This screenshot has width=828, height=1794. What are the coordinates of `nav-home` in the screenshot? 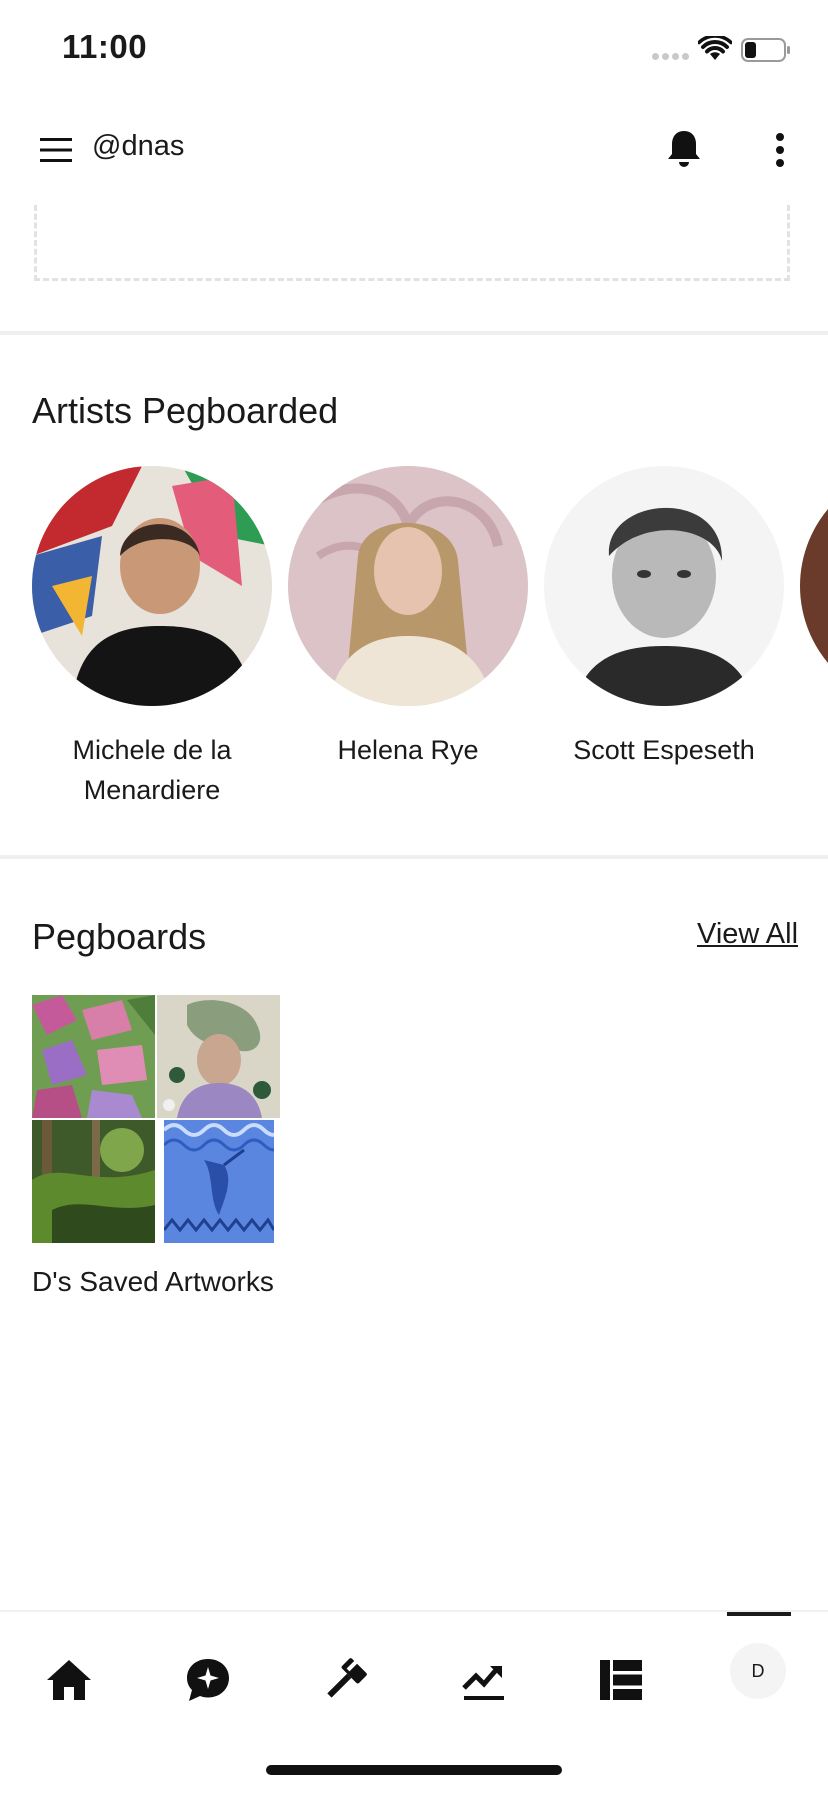 It's located at (69, 1680).